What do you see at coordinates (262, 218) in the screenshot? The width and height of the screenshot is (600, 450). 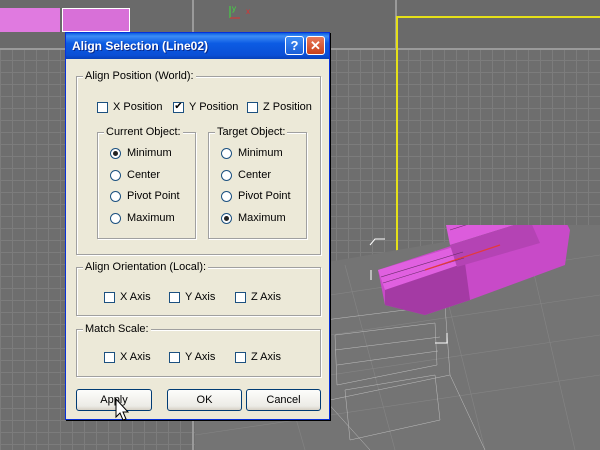 I see `target-maximum-label: Maximum` at bounding box center [262, 218].